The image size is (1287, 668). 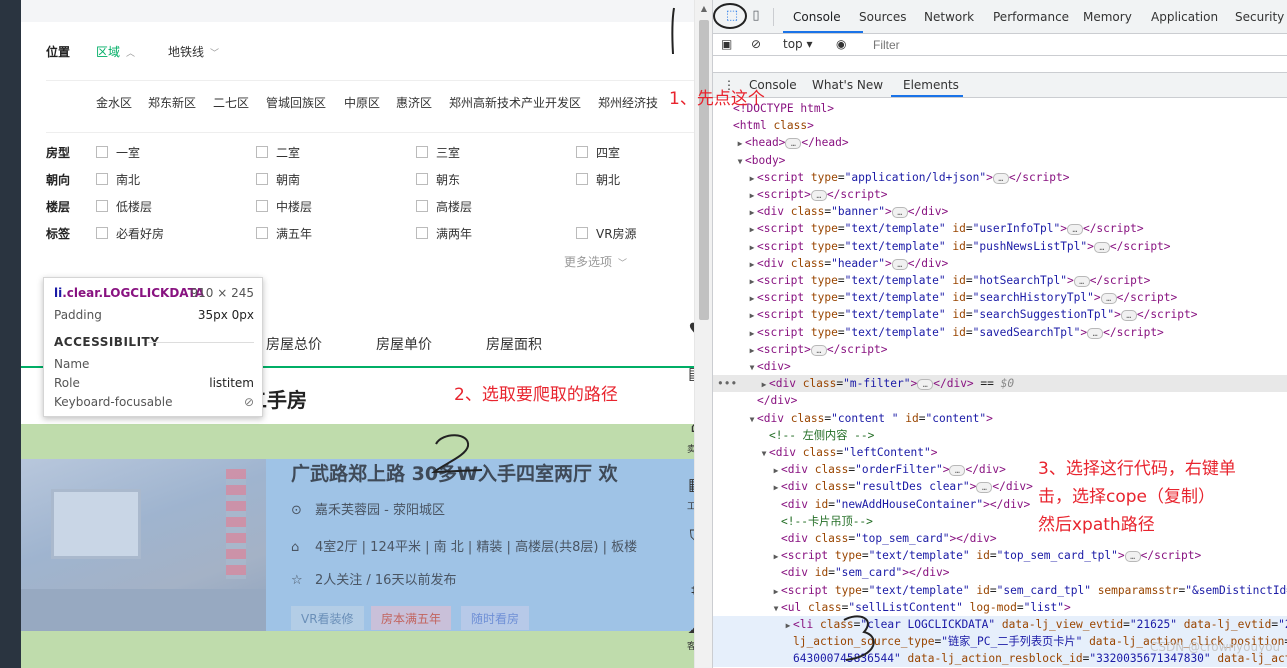 I want to click on dom-node-line: <!--卡片吊顶-->, so click(x=1000, y=521).